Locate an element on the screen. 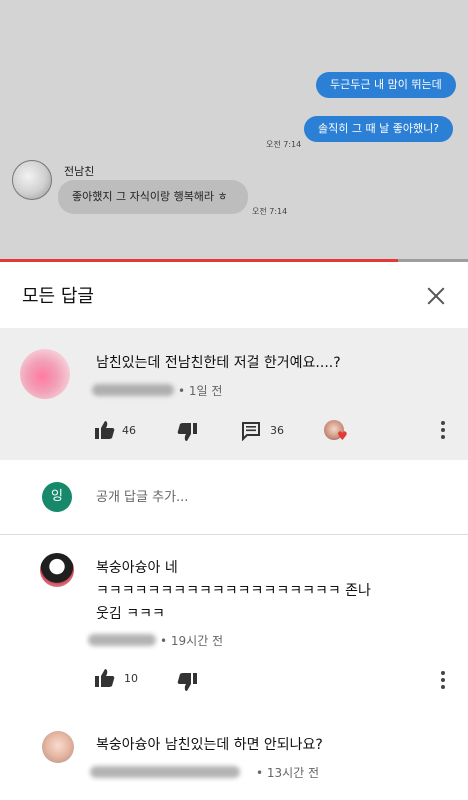 This screenshot has width=468, height=800. divider is located at coordinates (234, 534).